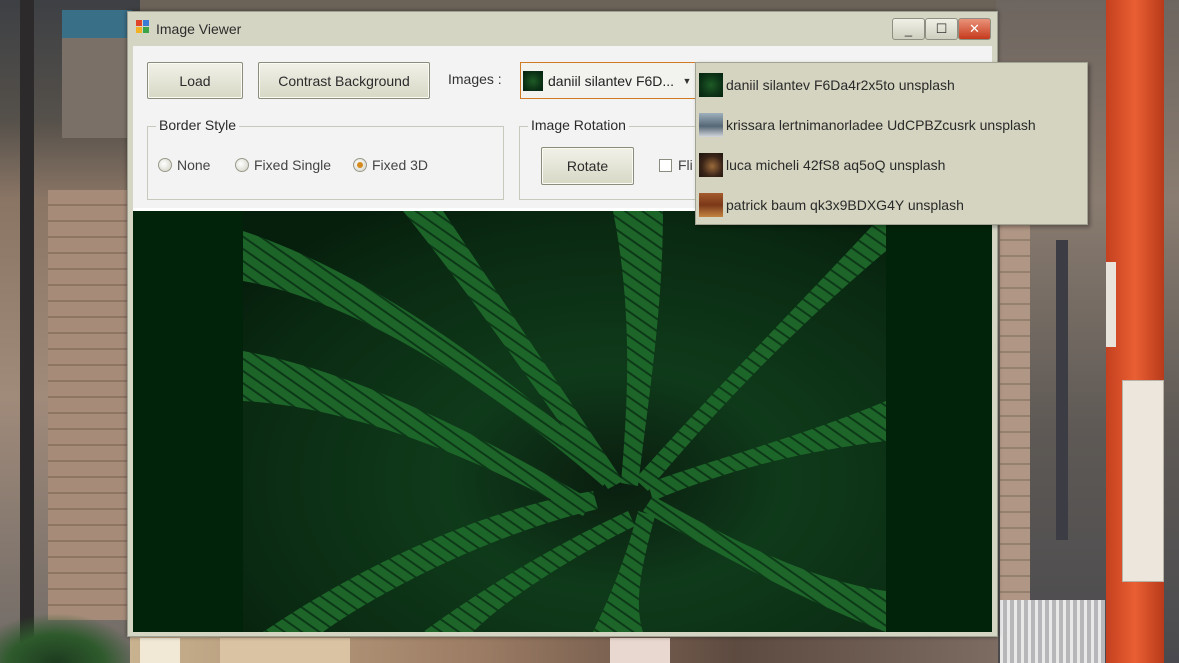  I want to click on patrick-thumbnail-icon, so click(711, 205).